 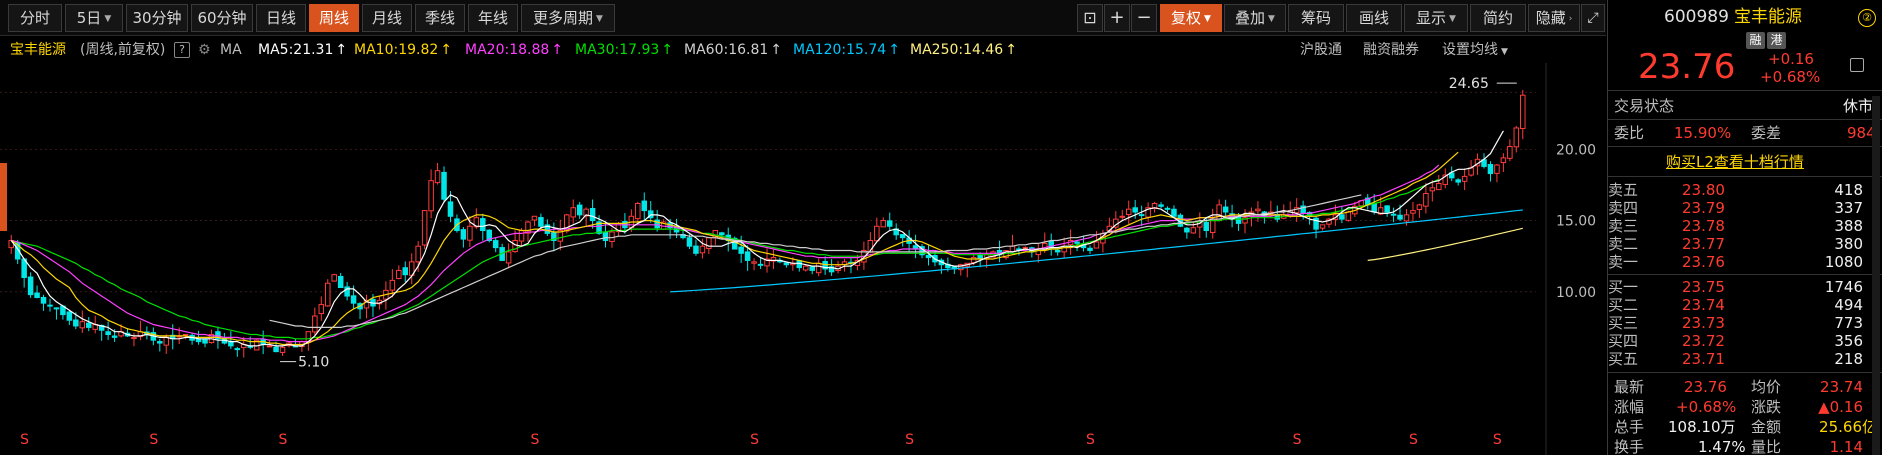 What do you see at coordinates (1498, 18) in the screenshot?
I see `brief-button: 简约` at bounding box center [1498, 18].